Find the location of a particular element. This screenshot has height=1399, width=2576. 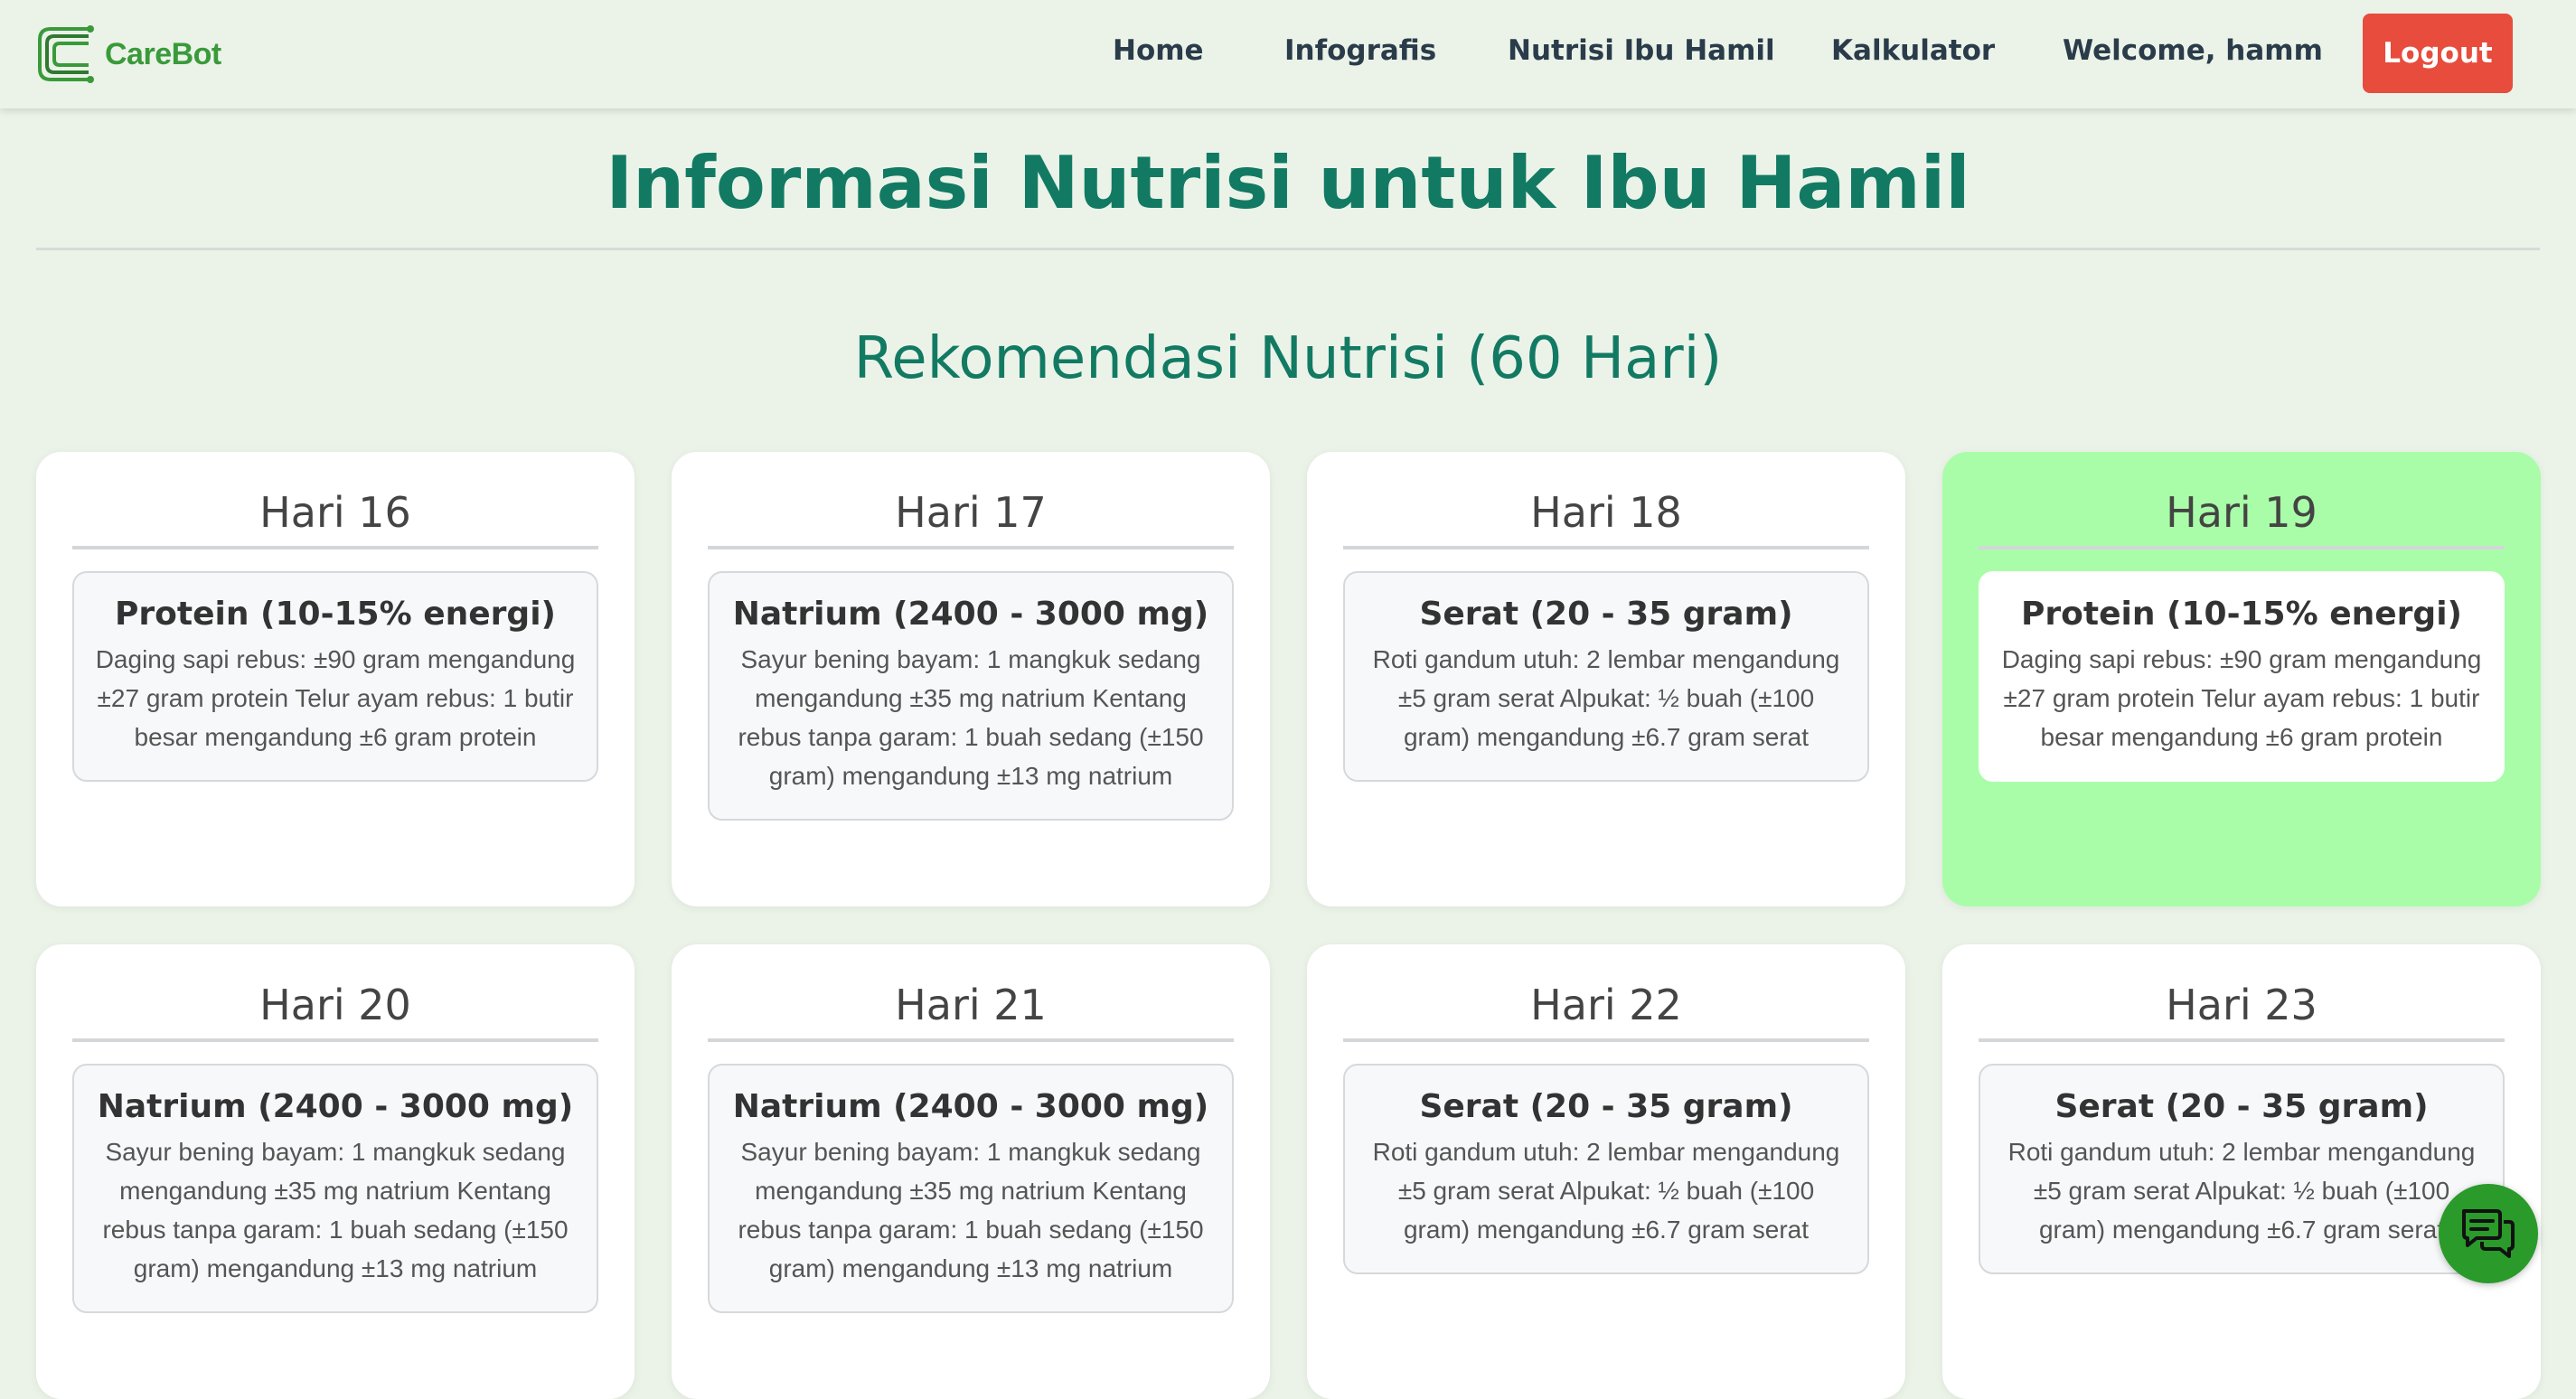

title-divider is located at coordinates (1288, 249).